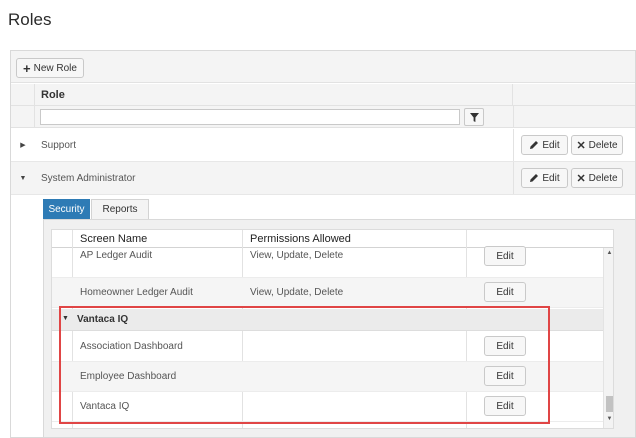 This screenshot has width=636, height=438. I want to click on screen-name-column-header: Screen Name, so click(113, 239).